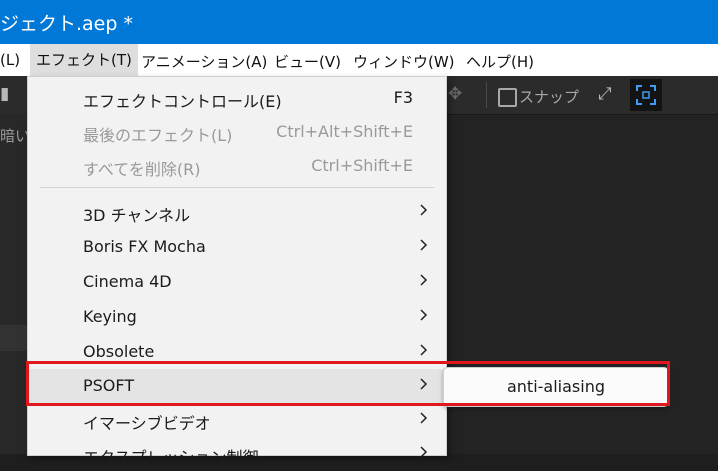  What do you see at coordinates (237, 212) in the screenshot?
I see `menu-item-3d-channel: 3D チャンネル` at bounding box center [237, 212].